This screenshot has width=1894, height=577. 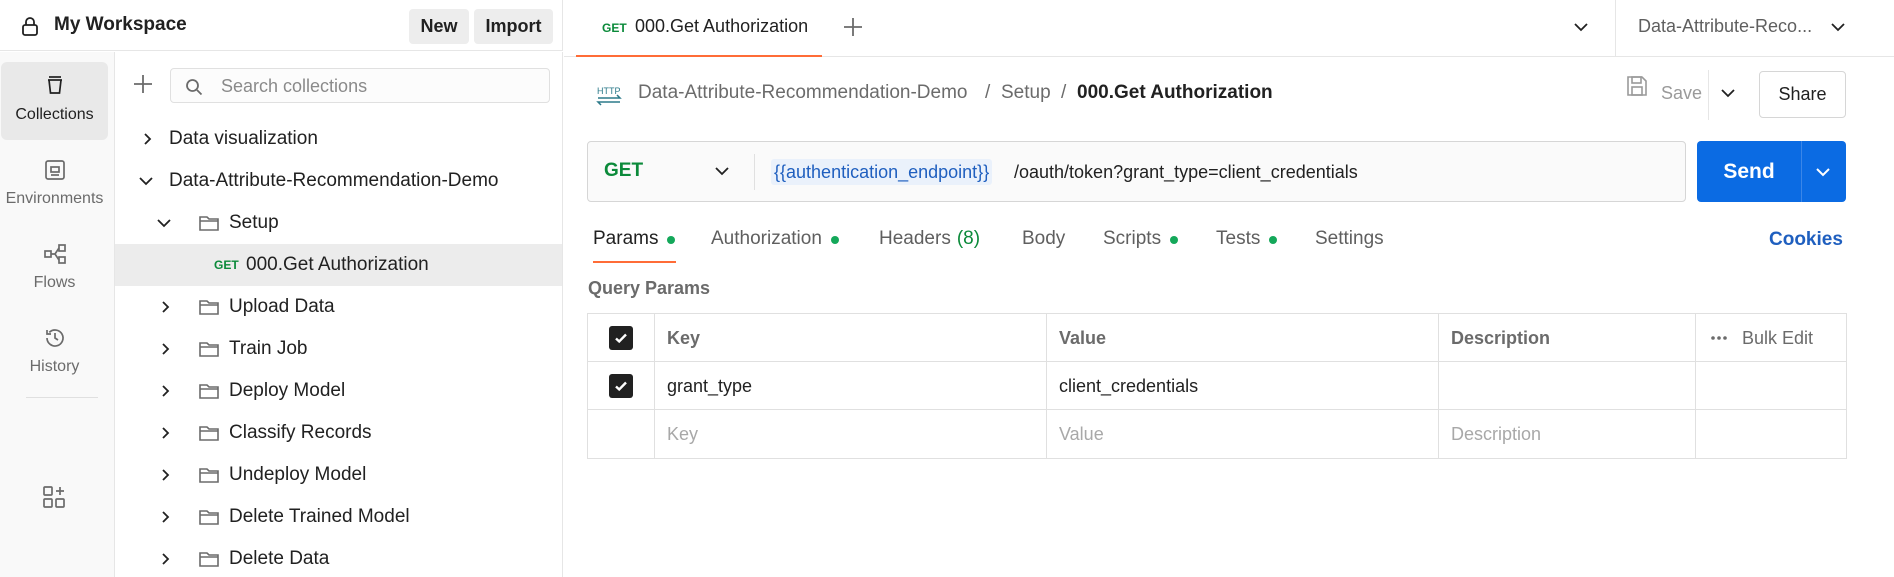 I want to click on param-description-input, so click(x=1567, y=386).